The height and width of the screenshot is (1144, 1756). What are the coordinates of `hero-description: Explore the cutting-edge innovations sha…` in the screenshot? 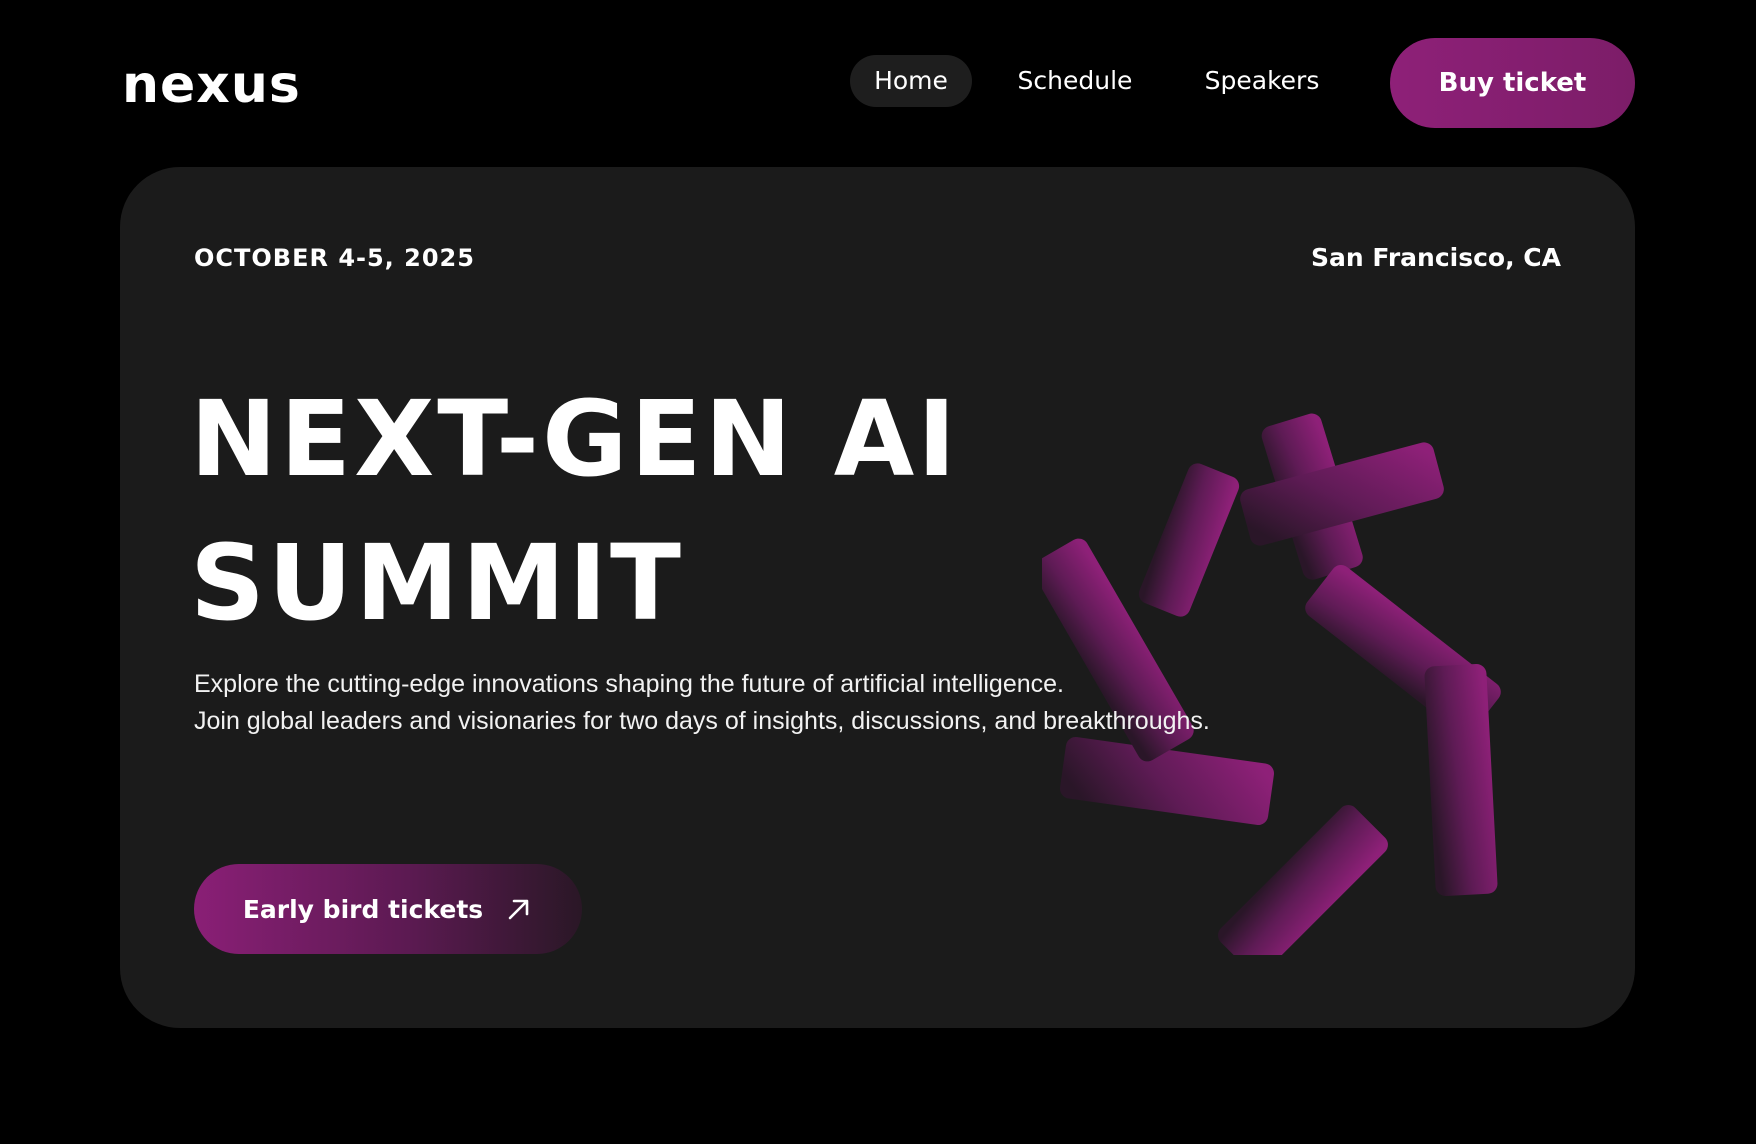 It's located at (784, 703).